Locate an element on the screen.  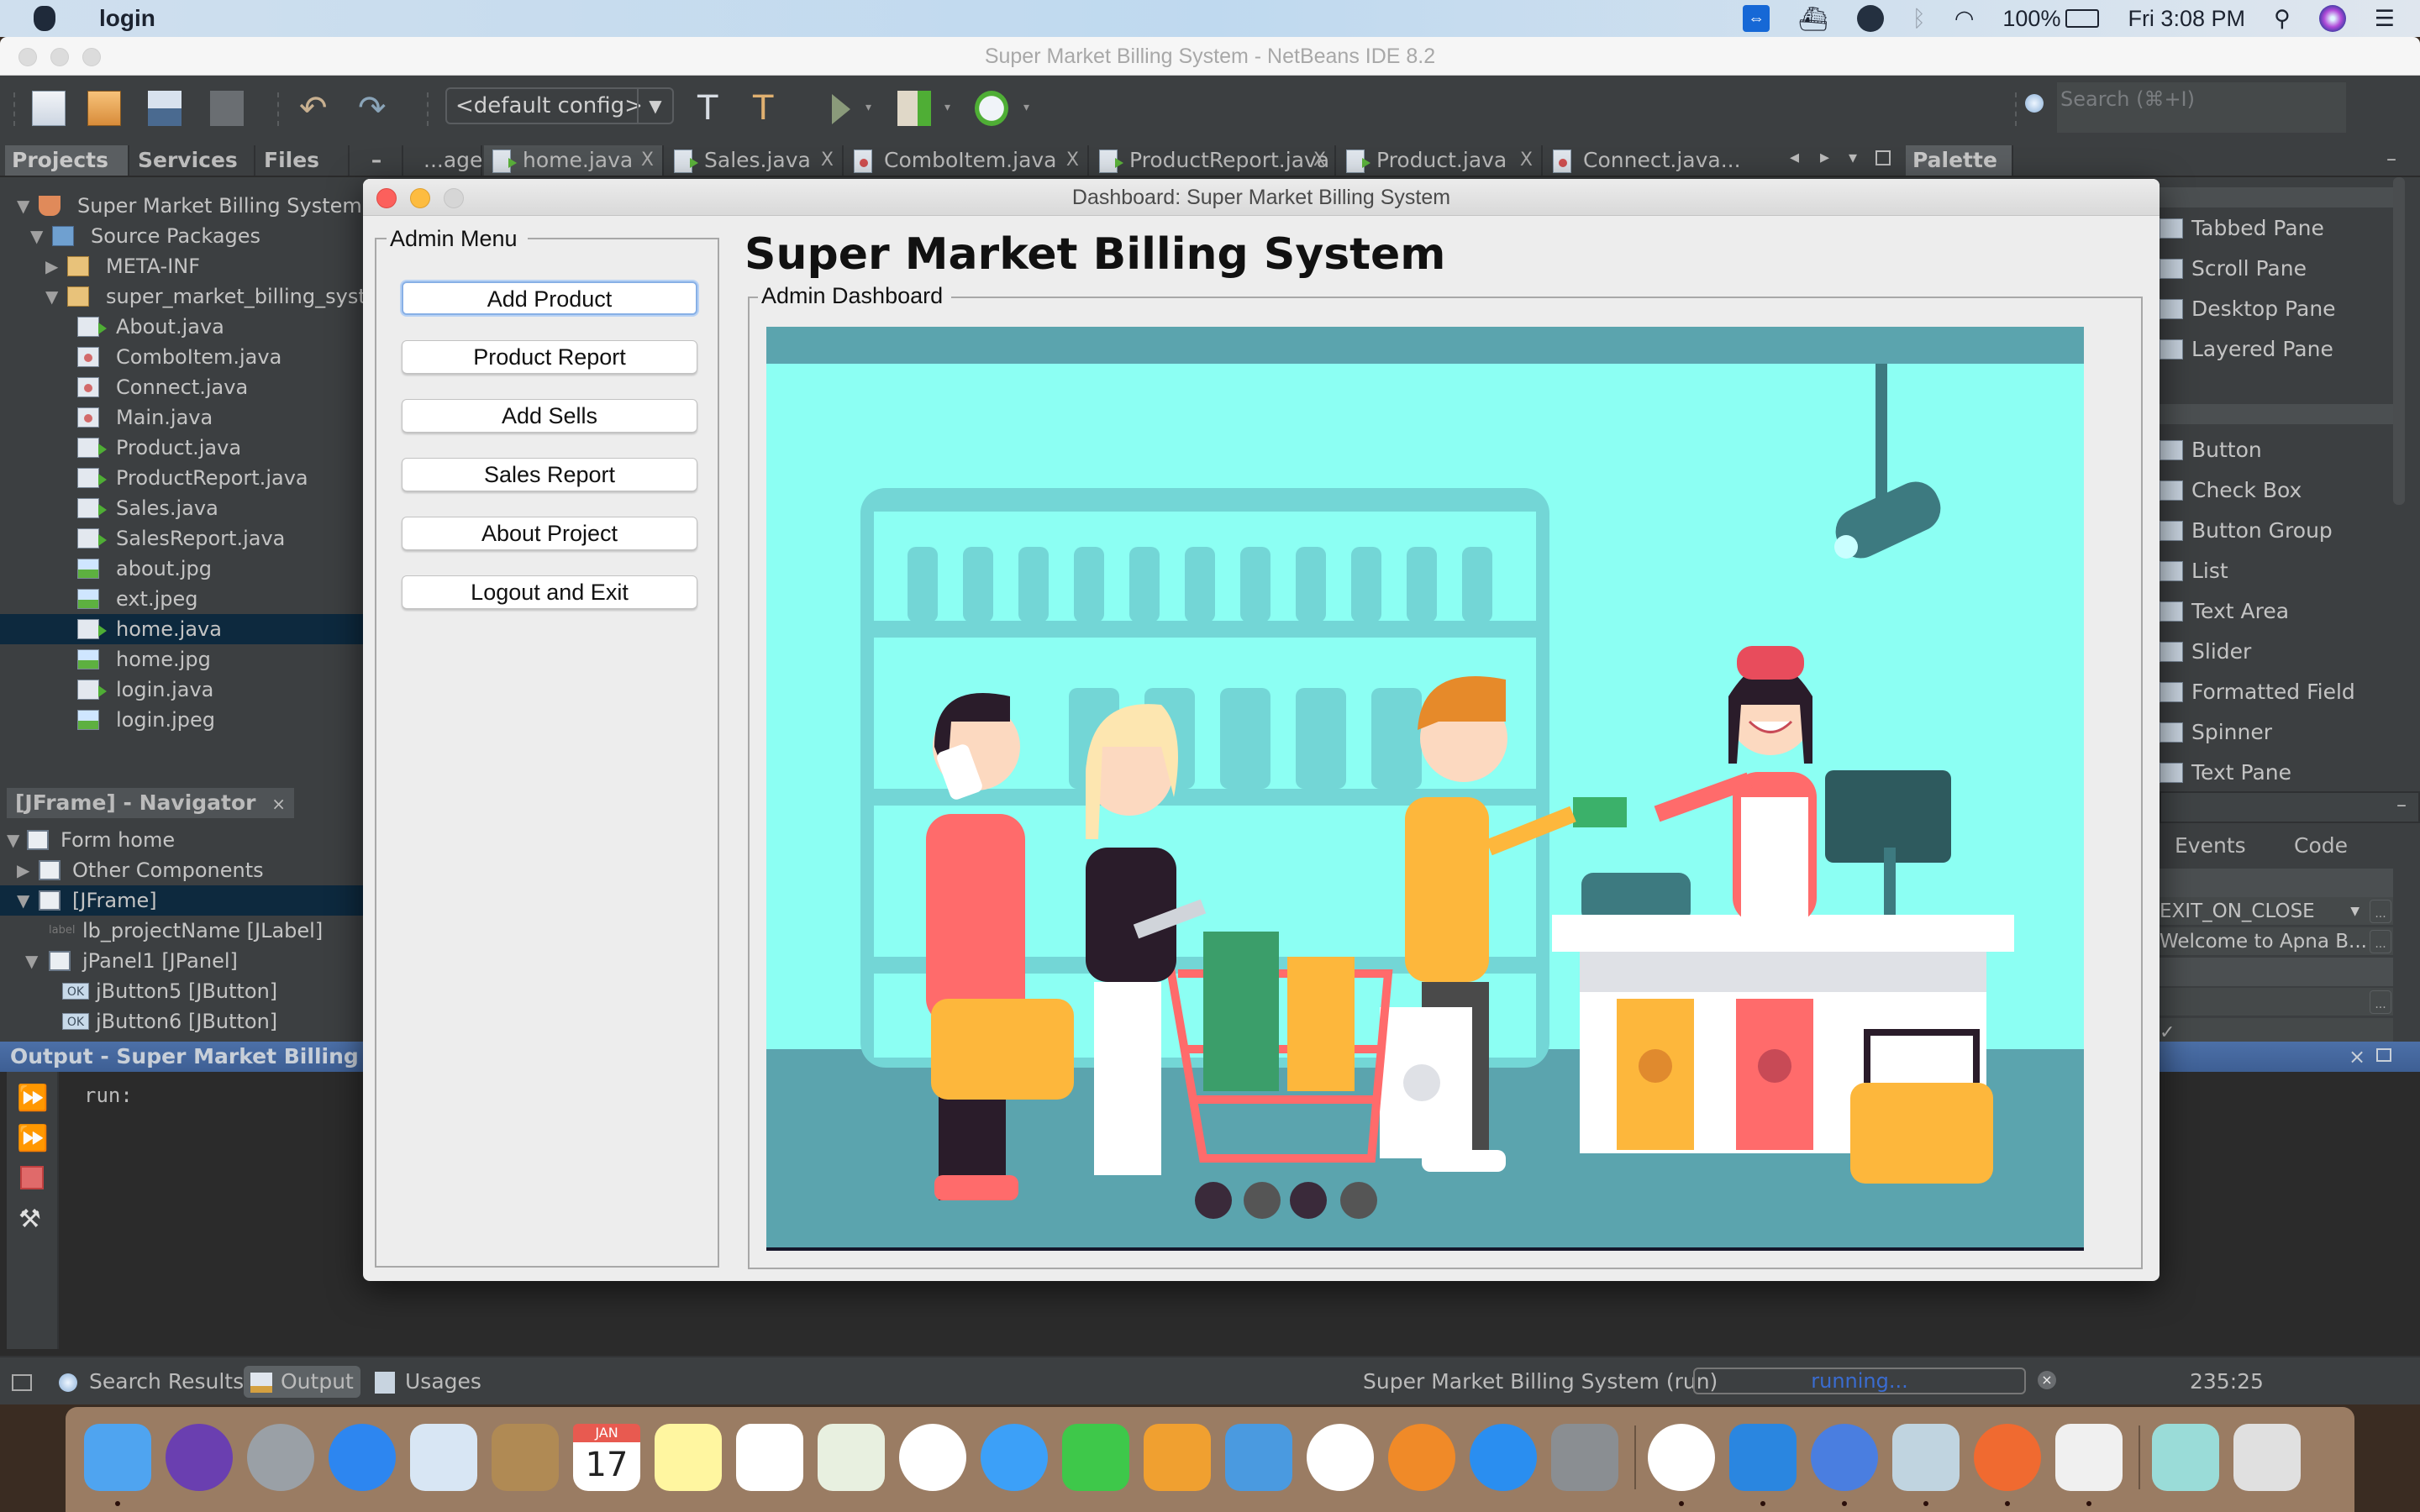
palette-item: Layered Pane is located at coordinates (2281, 349).